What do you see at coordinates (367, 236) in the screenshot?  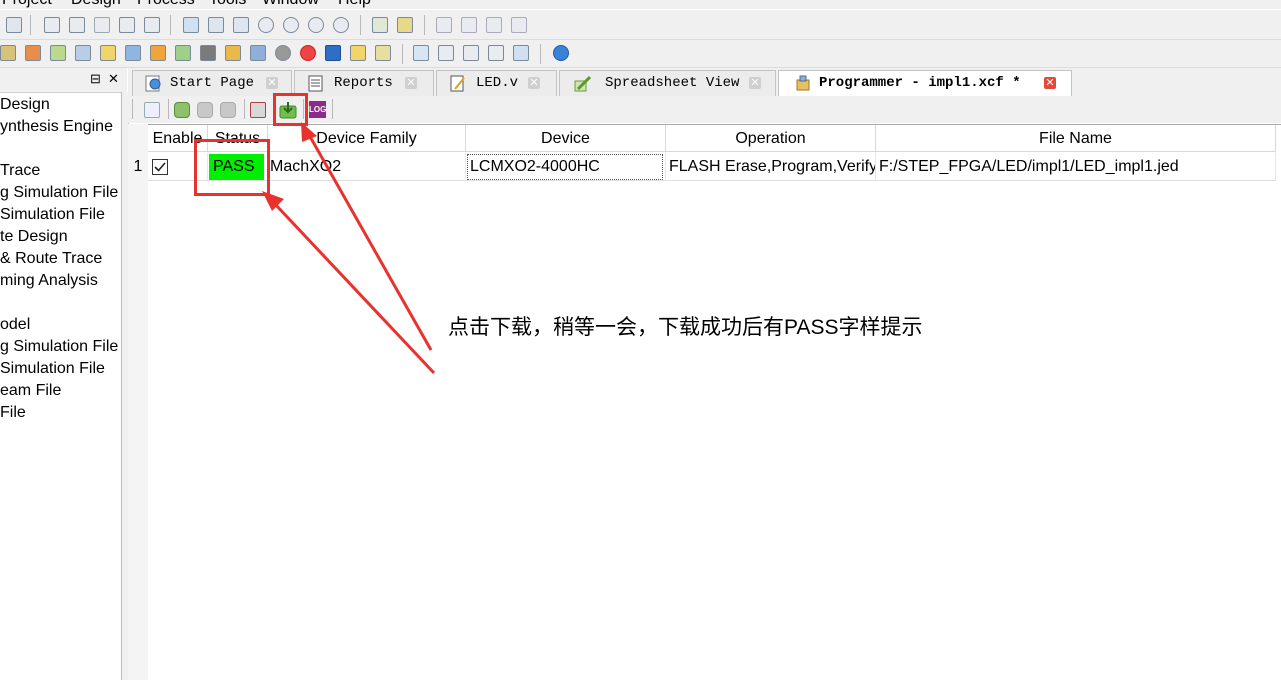 I see `arrow-to-download-button` at bounding box center [367, 236].